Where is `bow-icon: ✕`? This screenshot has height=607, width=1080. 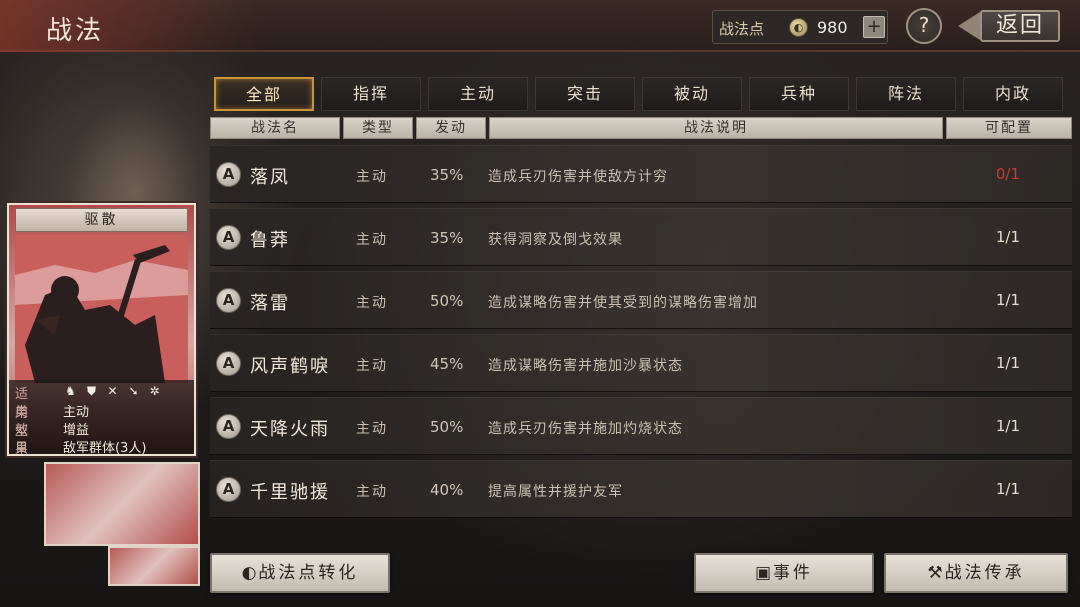
bow-icon: ✕ is located at coordinates (112, 391).